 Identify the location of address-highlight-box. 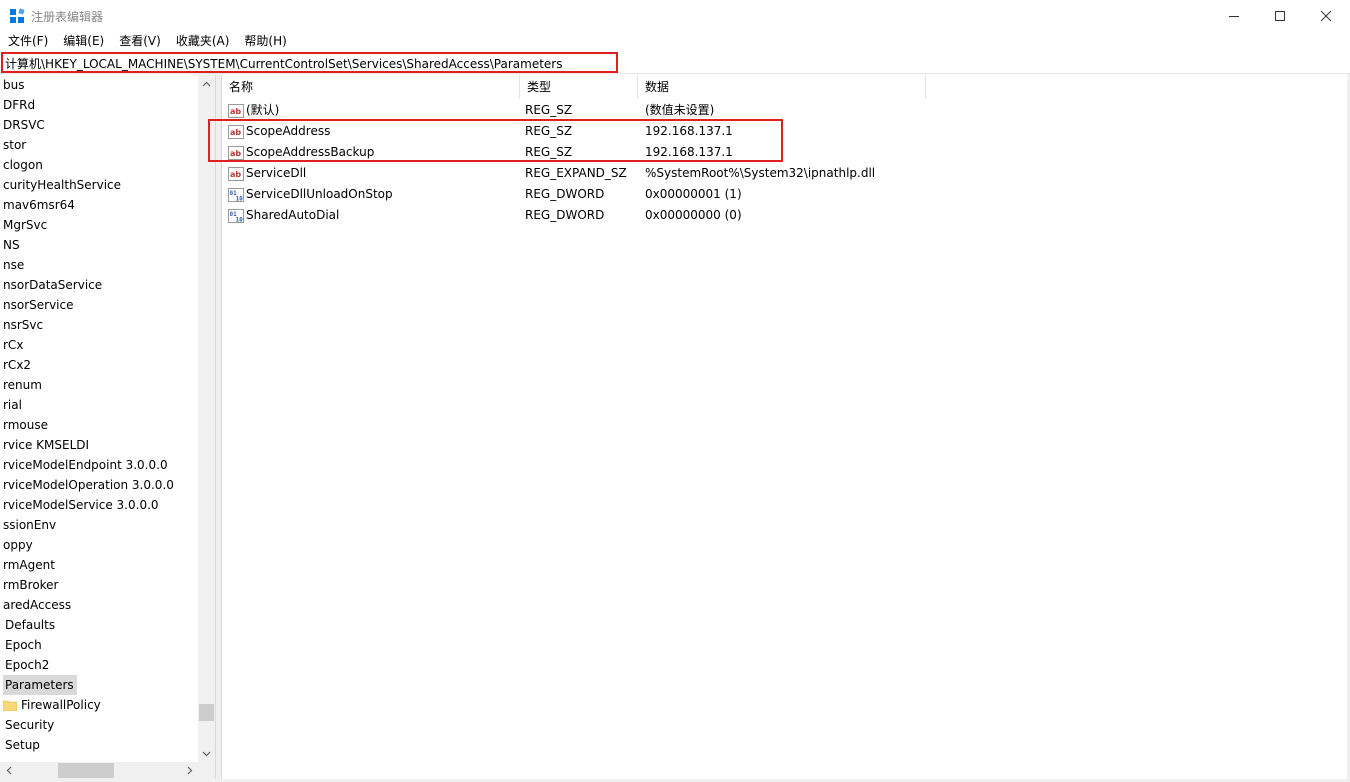
(309, 62).